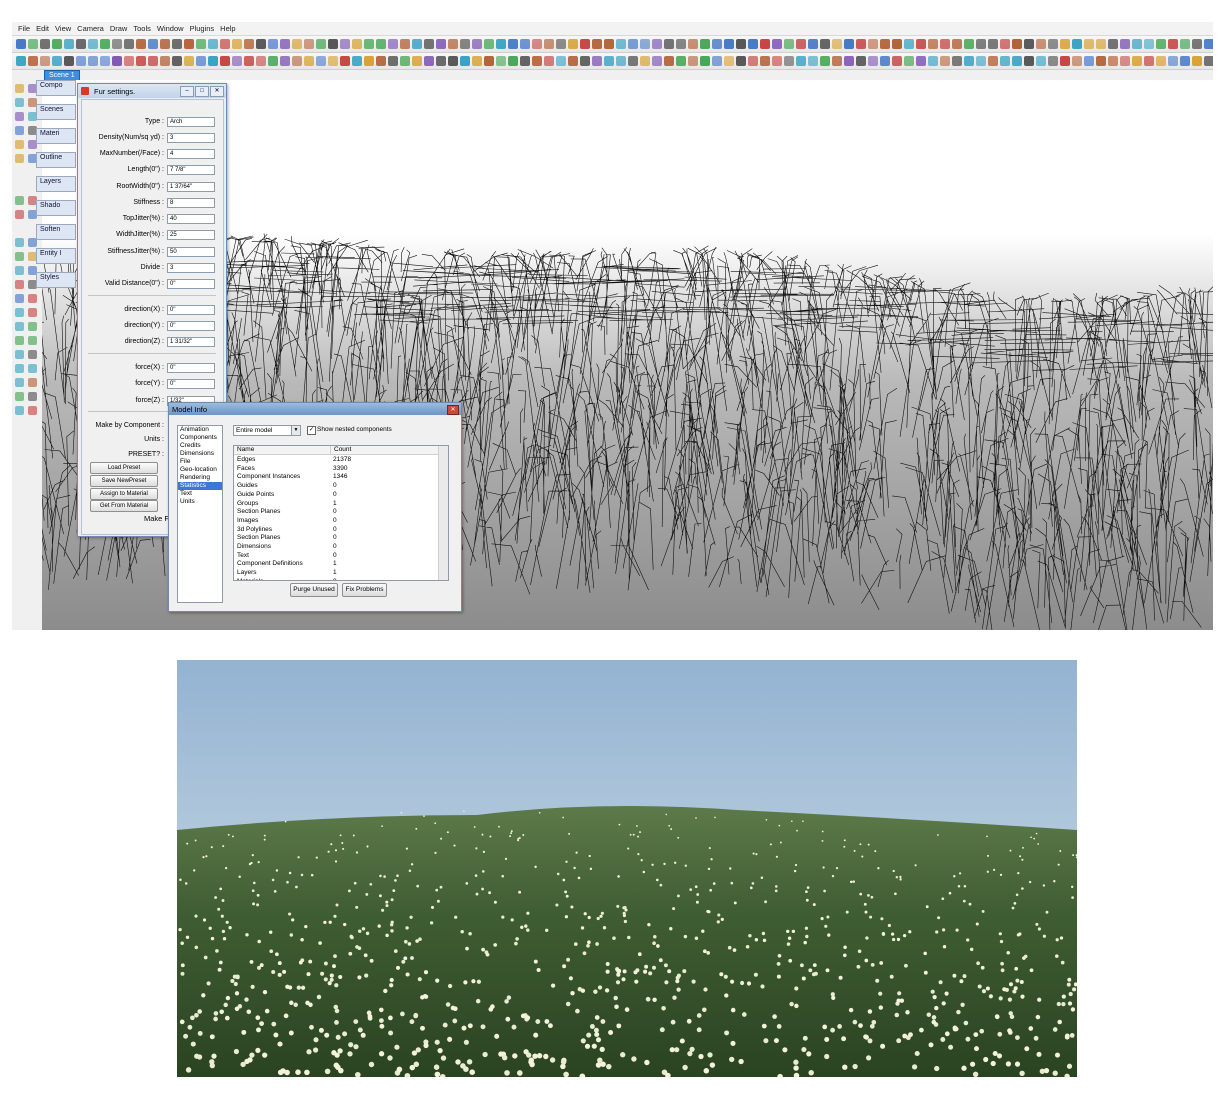  What do you see at coordinates (124, 494) in the screenshot?
I see `assign-to-material-button: Assign to Material` at bounding box center [124, 494].